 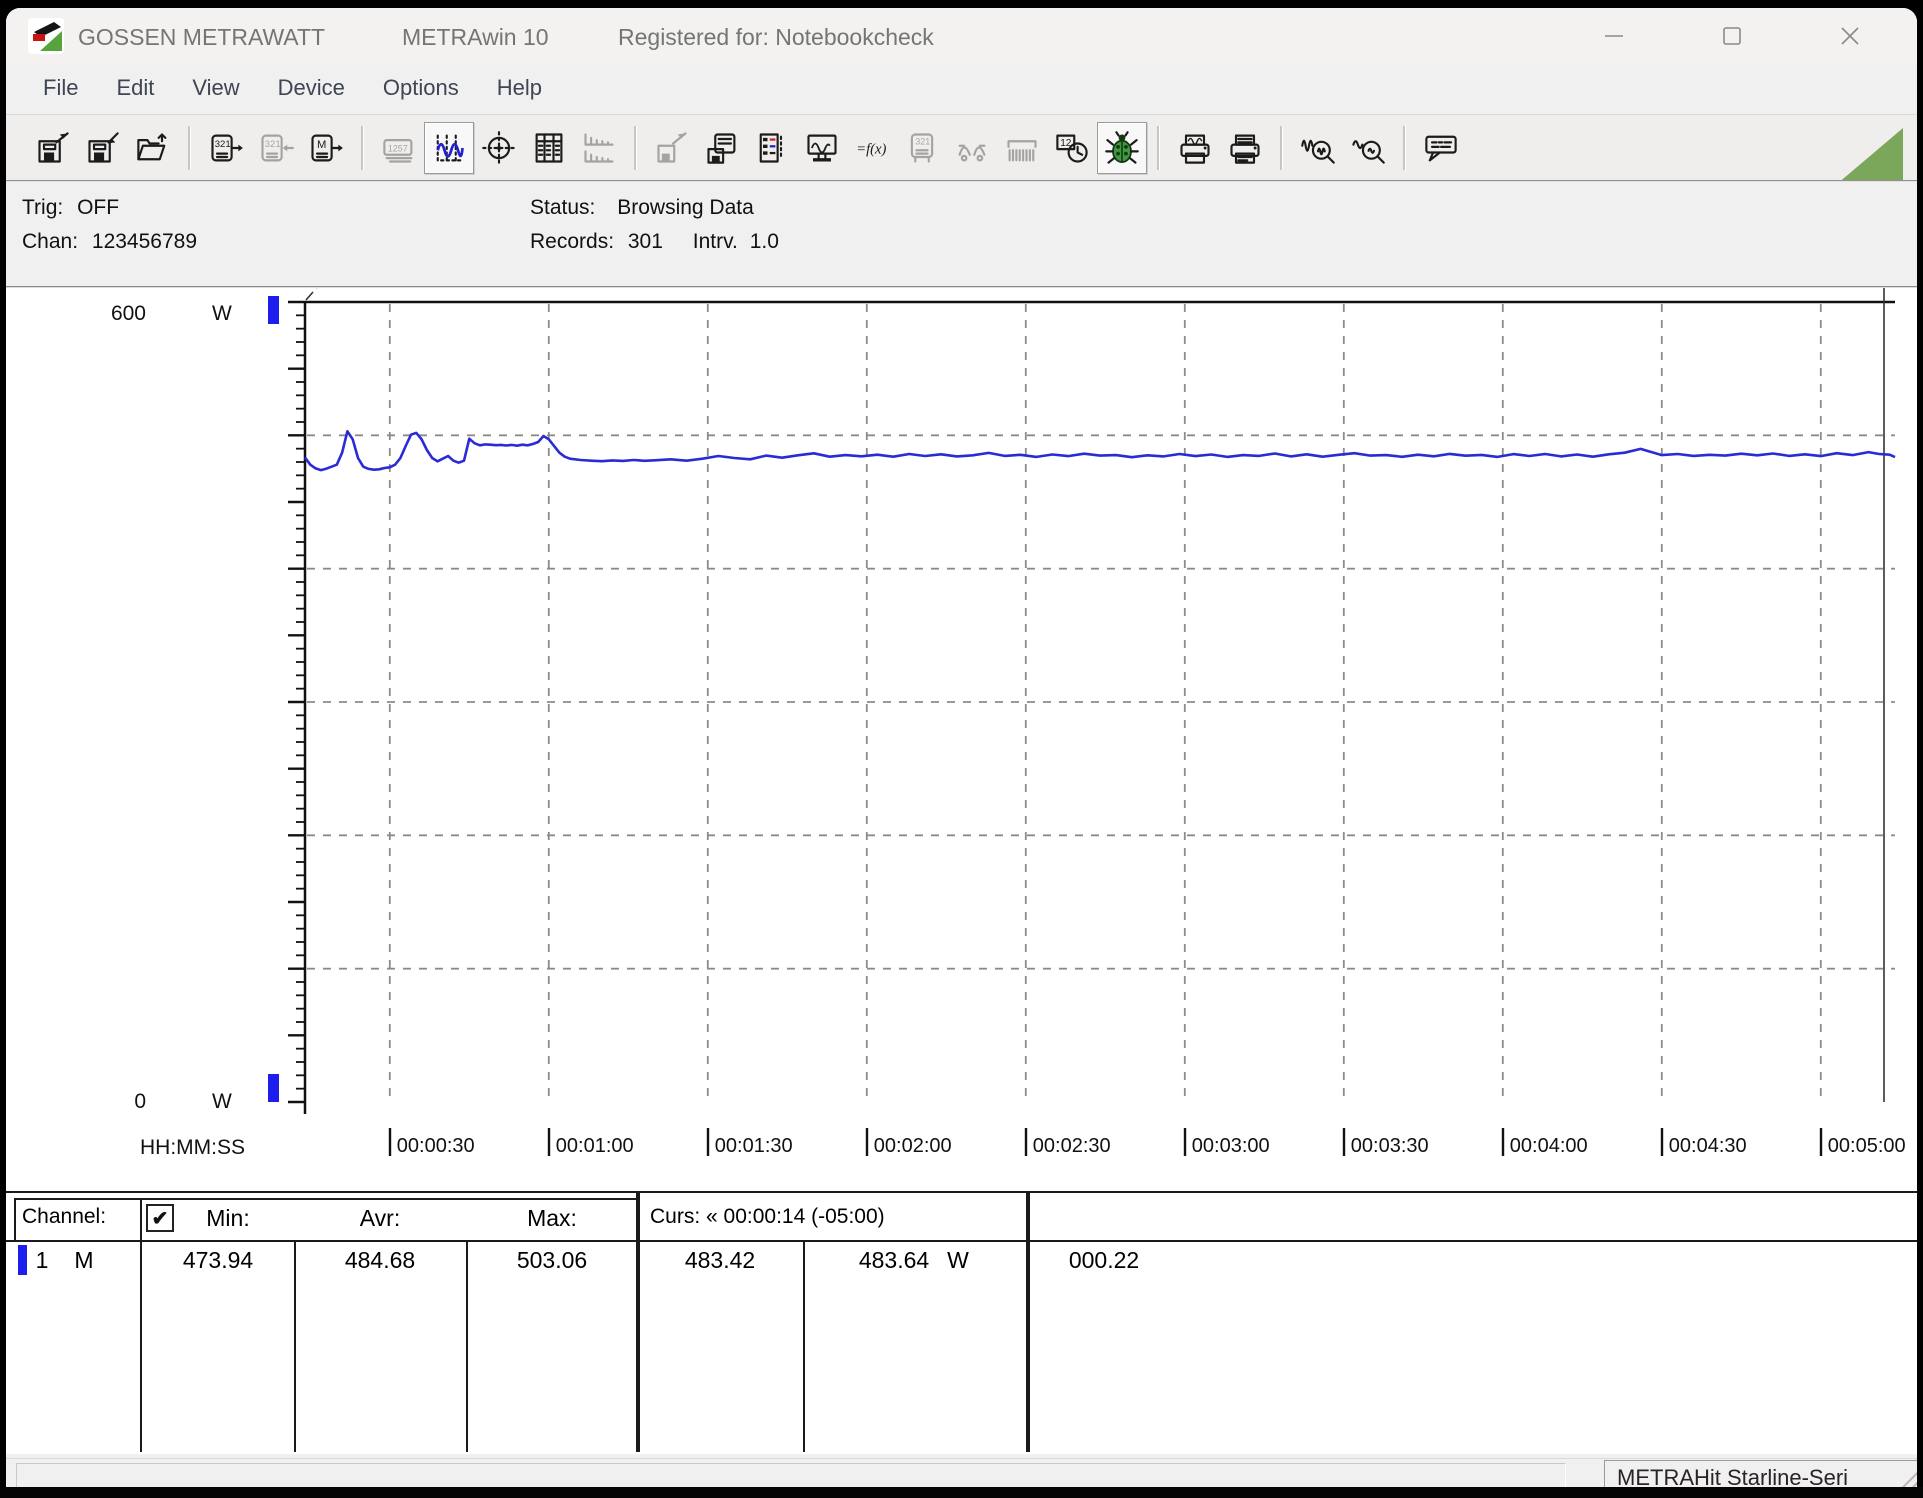 I want to click on svg-text: 00:04:00, so click(x=1549, y=1146).